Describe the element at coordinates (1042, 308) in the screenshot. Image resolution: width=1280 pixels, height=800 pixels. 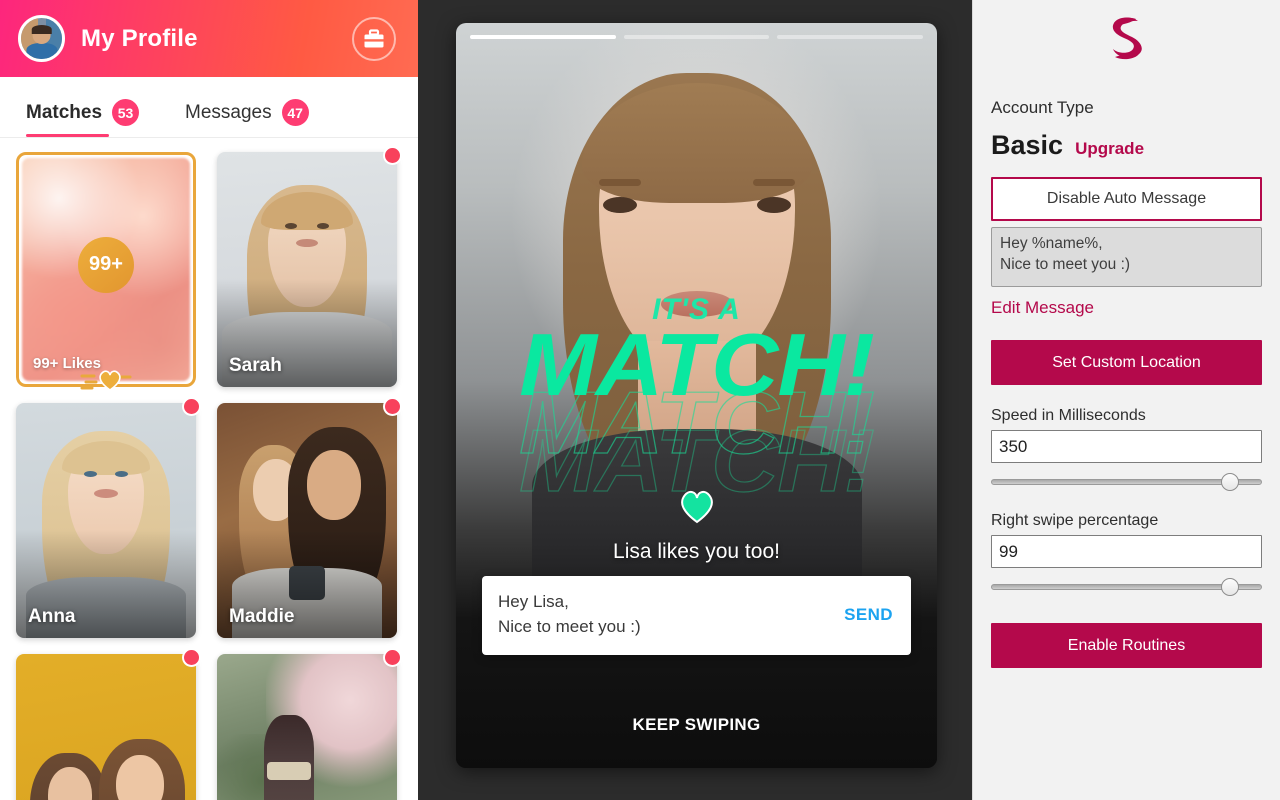
I see `edit-message-link: Edit Message` at that location.